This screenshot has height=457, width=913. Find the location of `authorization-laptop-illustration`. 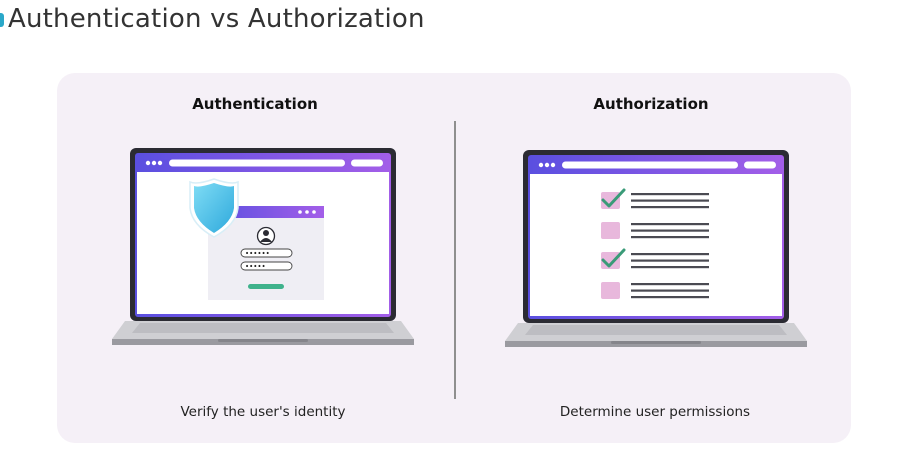

authorization-laptop-illustration is located at coordinates (656, 248).